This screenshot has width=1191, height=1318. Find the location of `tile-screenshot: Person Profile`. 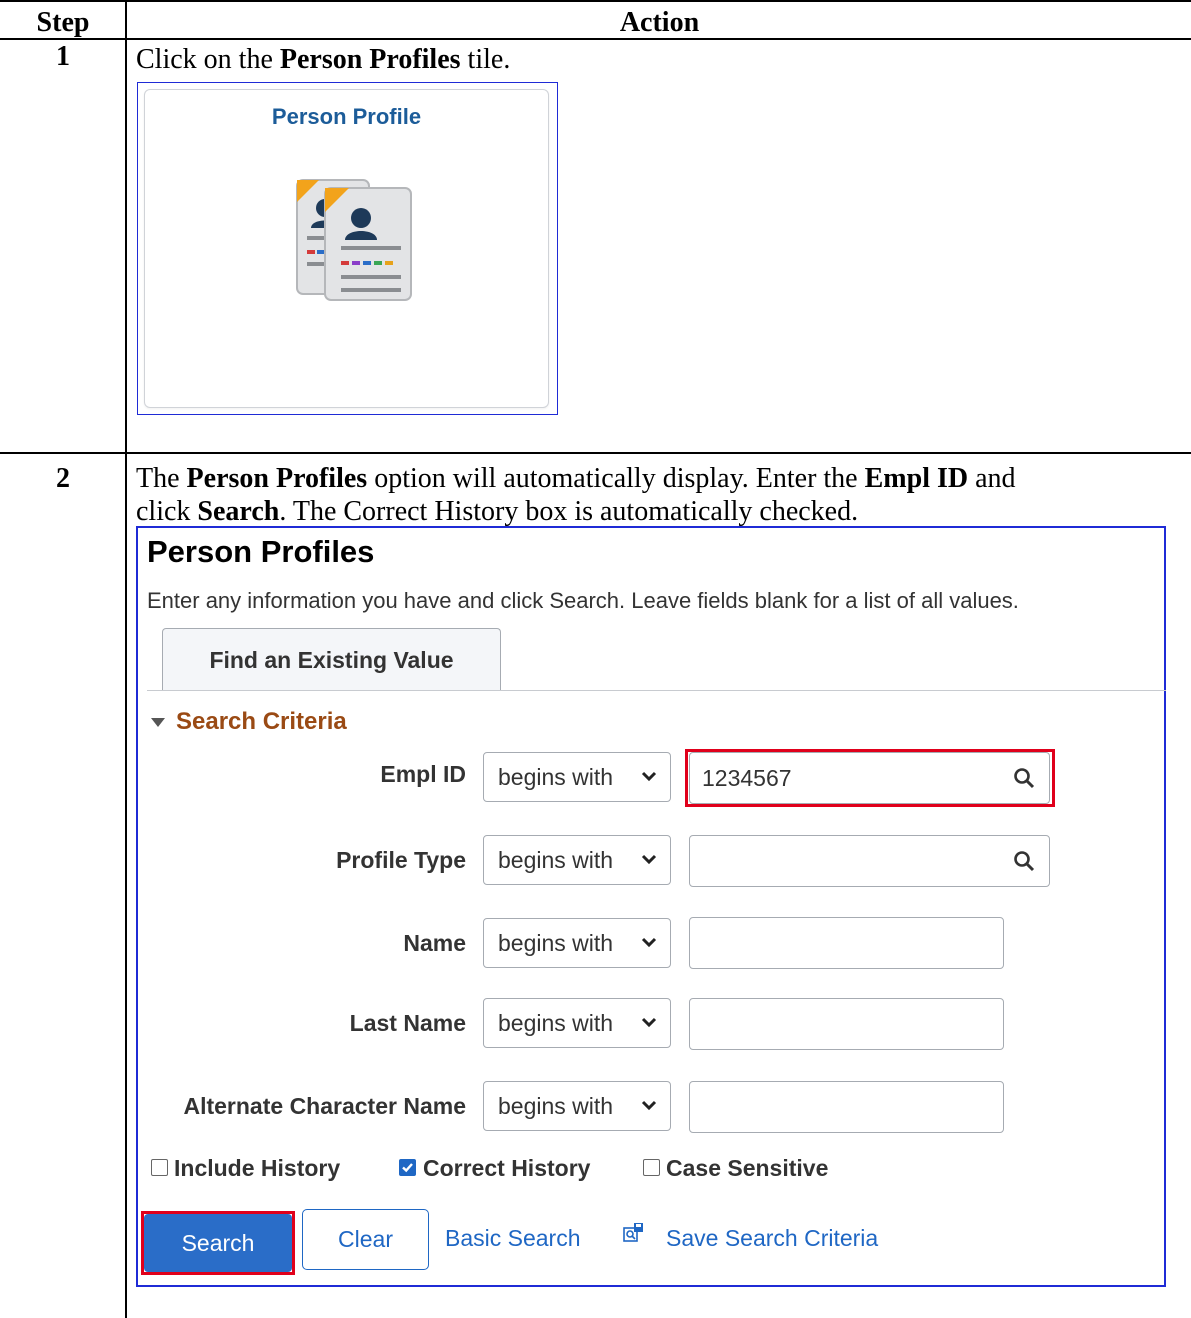

tile-screenshot: Person Profile is located at coordinates (347, 248).